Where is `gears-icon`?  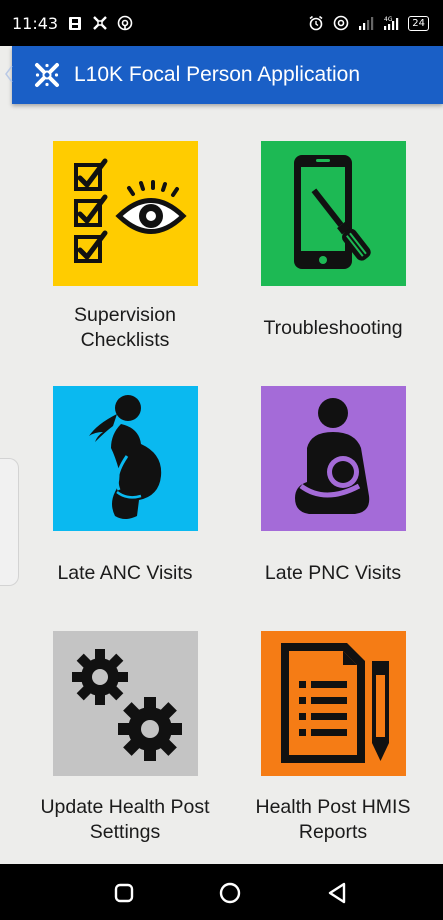
gears-icon is located at coordinates (125, 703).